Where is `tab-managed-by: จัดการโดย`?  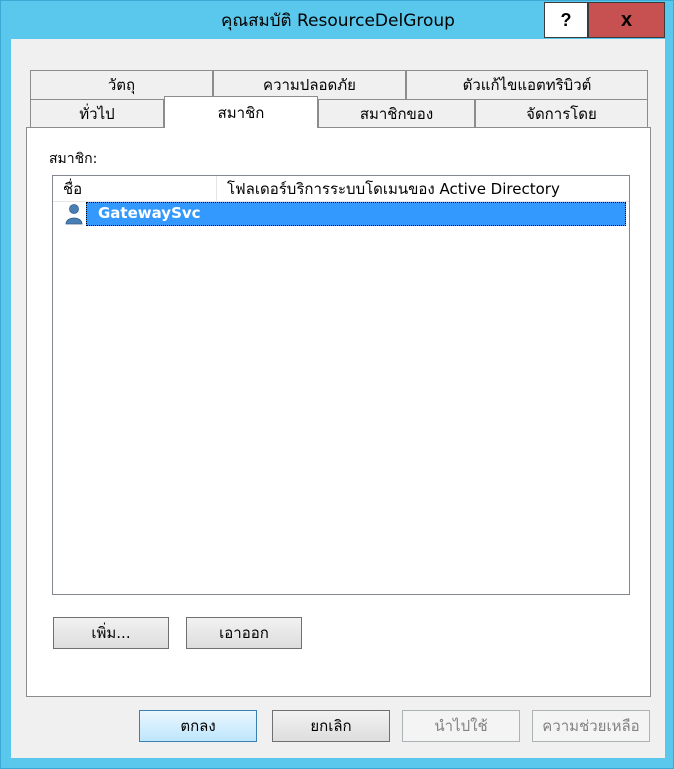 tab-managed-by: จัดการโดย is located at coordinates (561, 113).